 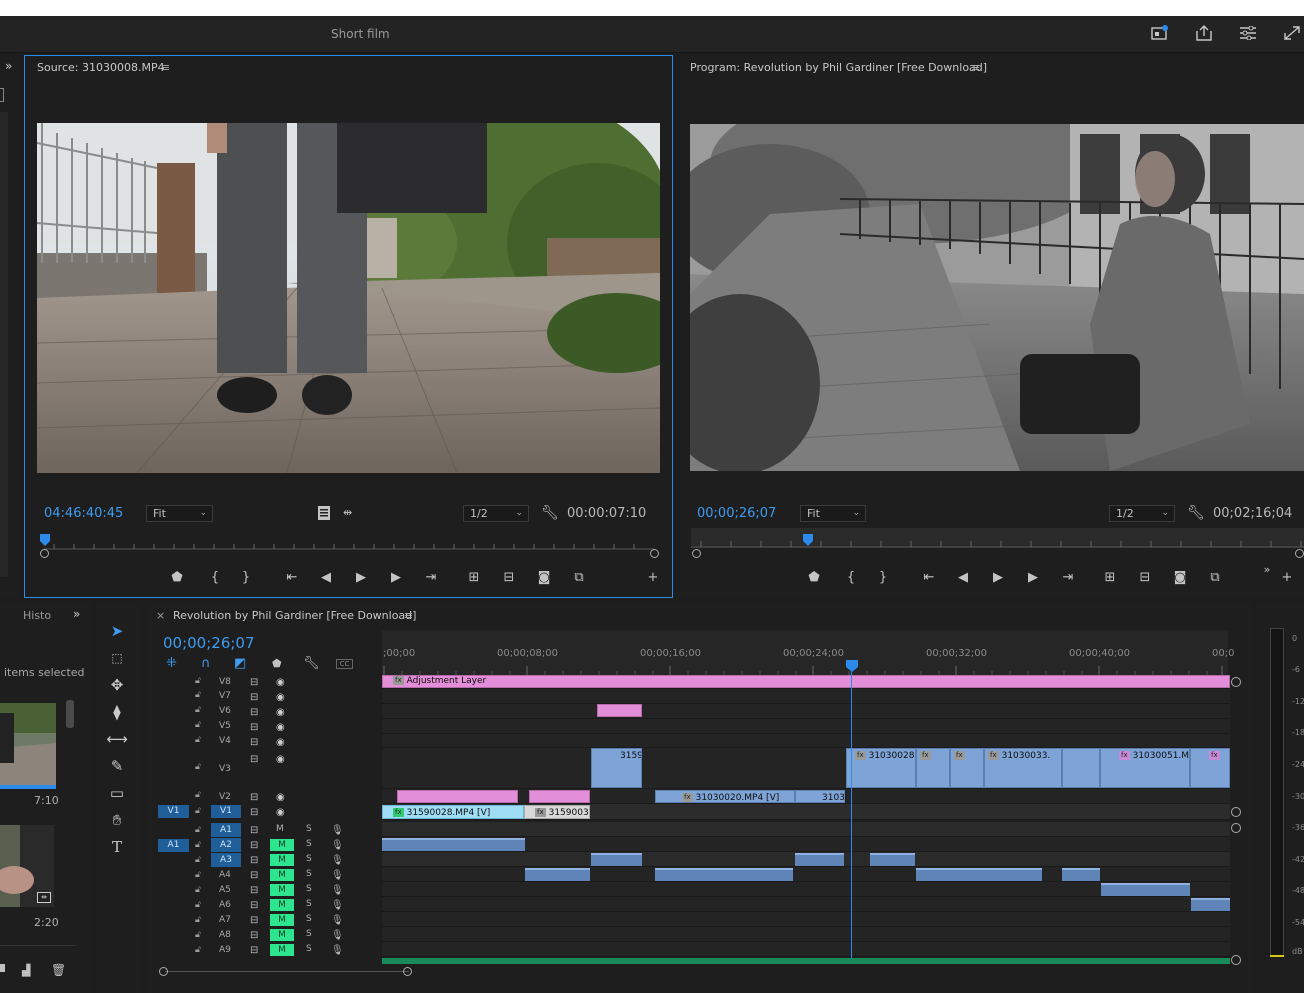 What do you see at coordinates (8, 66) in the screenshot?
I see `expand-panels-icon: »` at bounding box center [8, 66].